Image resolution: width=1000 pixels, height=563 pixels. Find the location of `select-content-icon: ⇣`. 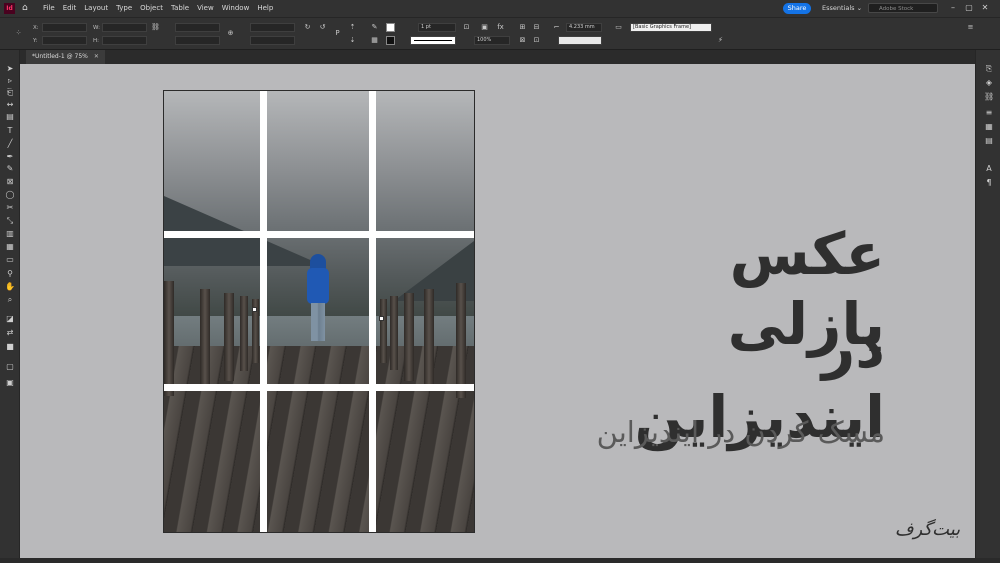

select-content-icon: ⇣ is located at coordinates (352, 40).